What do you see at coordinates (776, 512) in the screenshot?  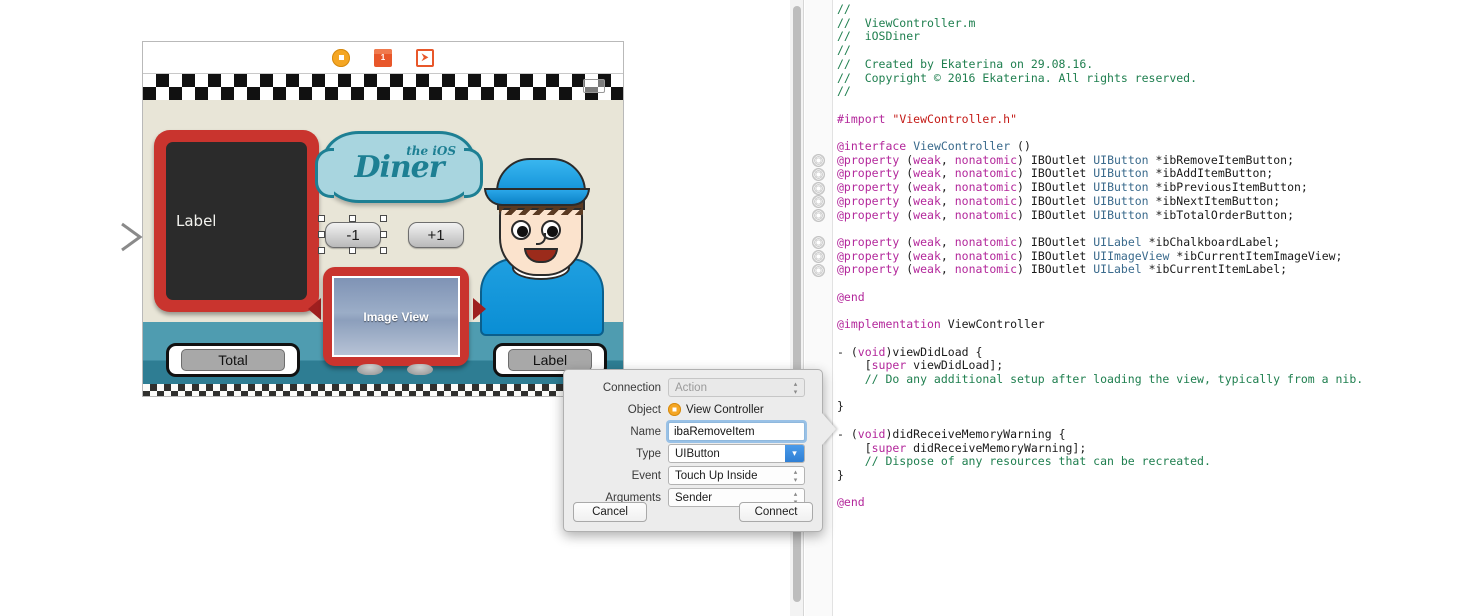 I see `connect-button: Connect` at bounding box center [776, 512].